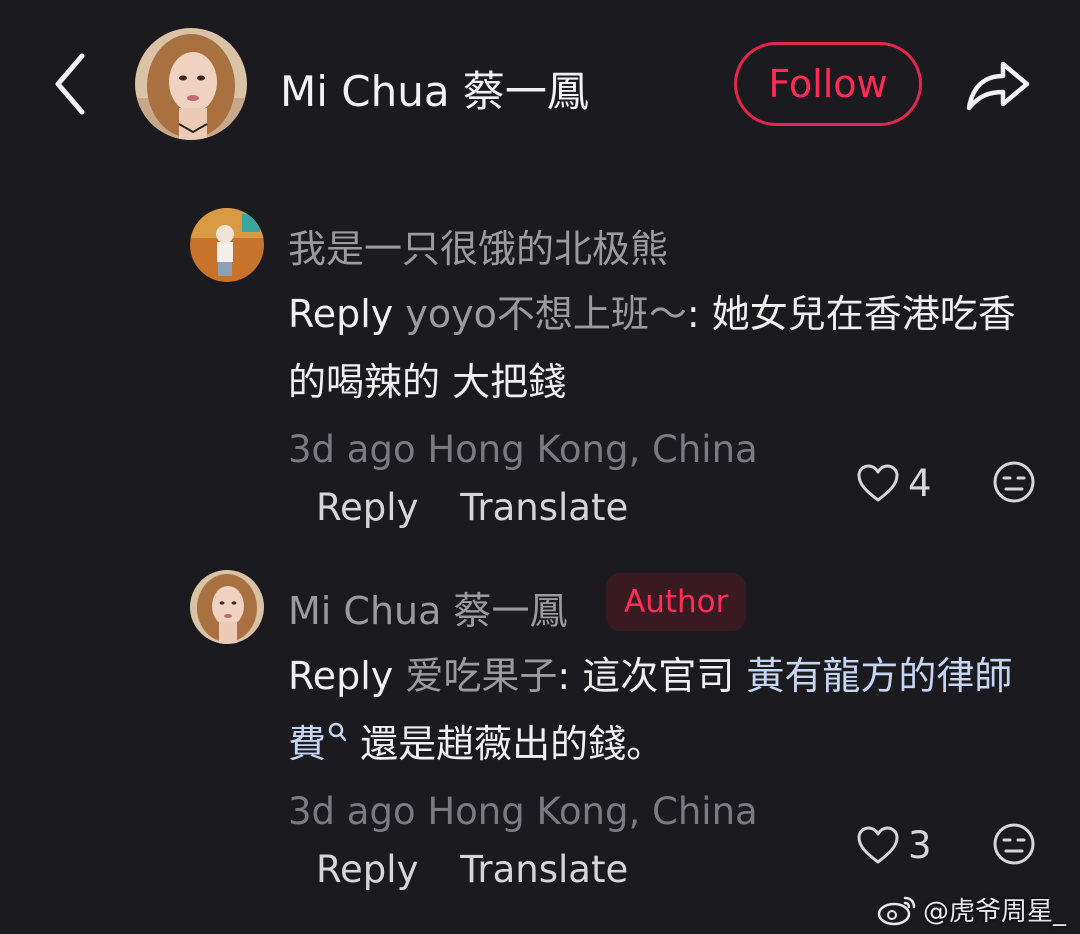 Image resolution: width=1080 pixels, height=934 pixels. I want to click on watermark: @虎爷周星_, so click(971, 909).